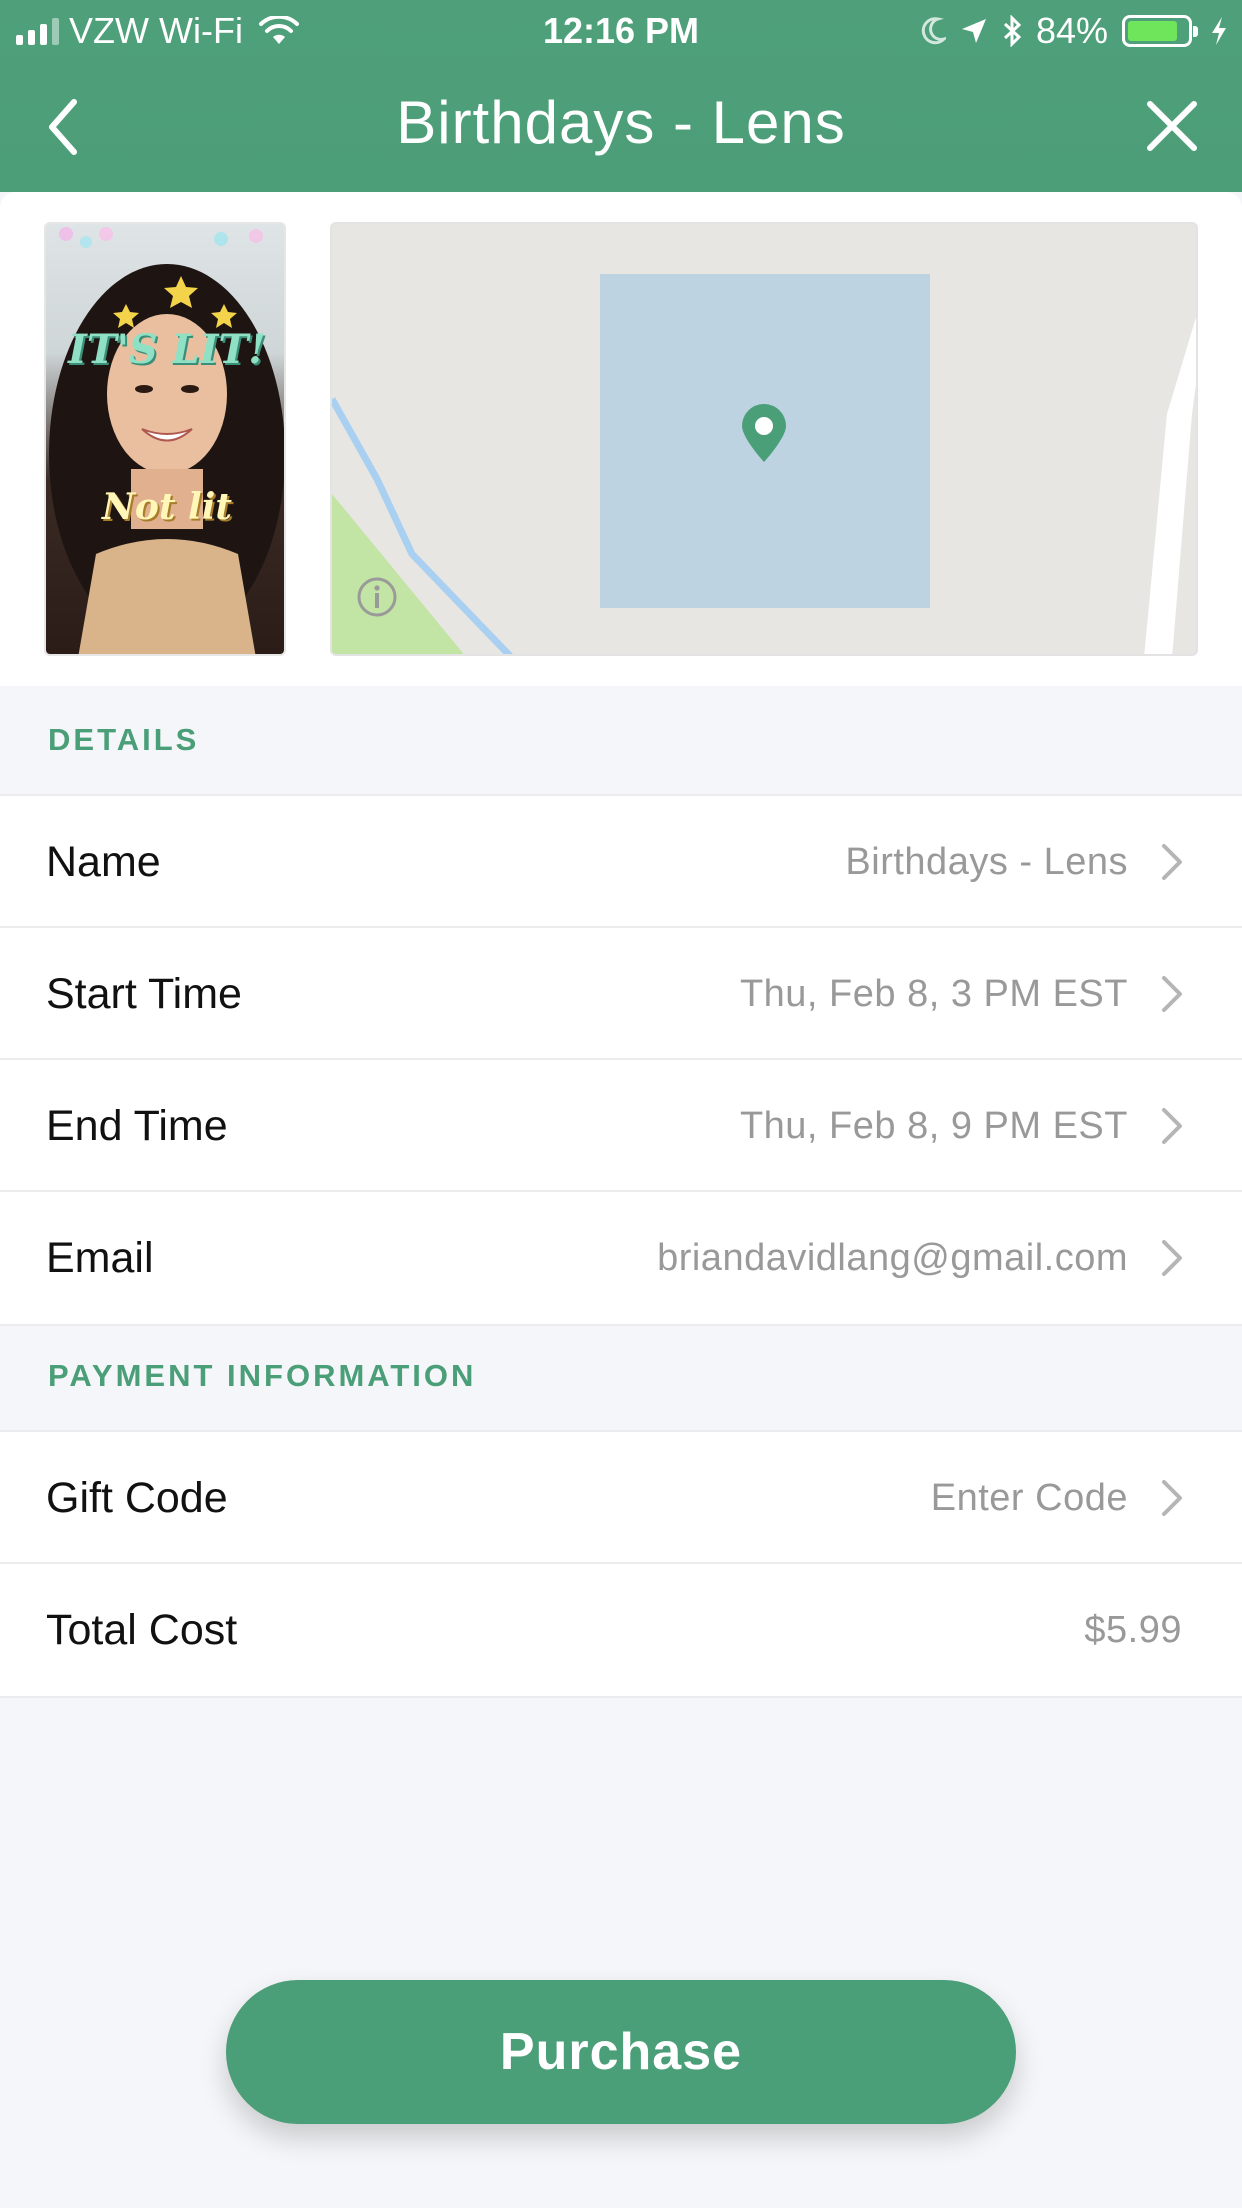  I want to click on end-time-value: Thu, Feb 8, 9 PM EST, so click(933, 1126).